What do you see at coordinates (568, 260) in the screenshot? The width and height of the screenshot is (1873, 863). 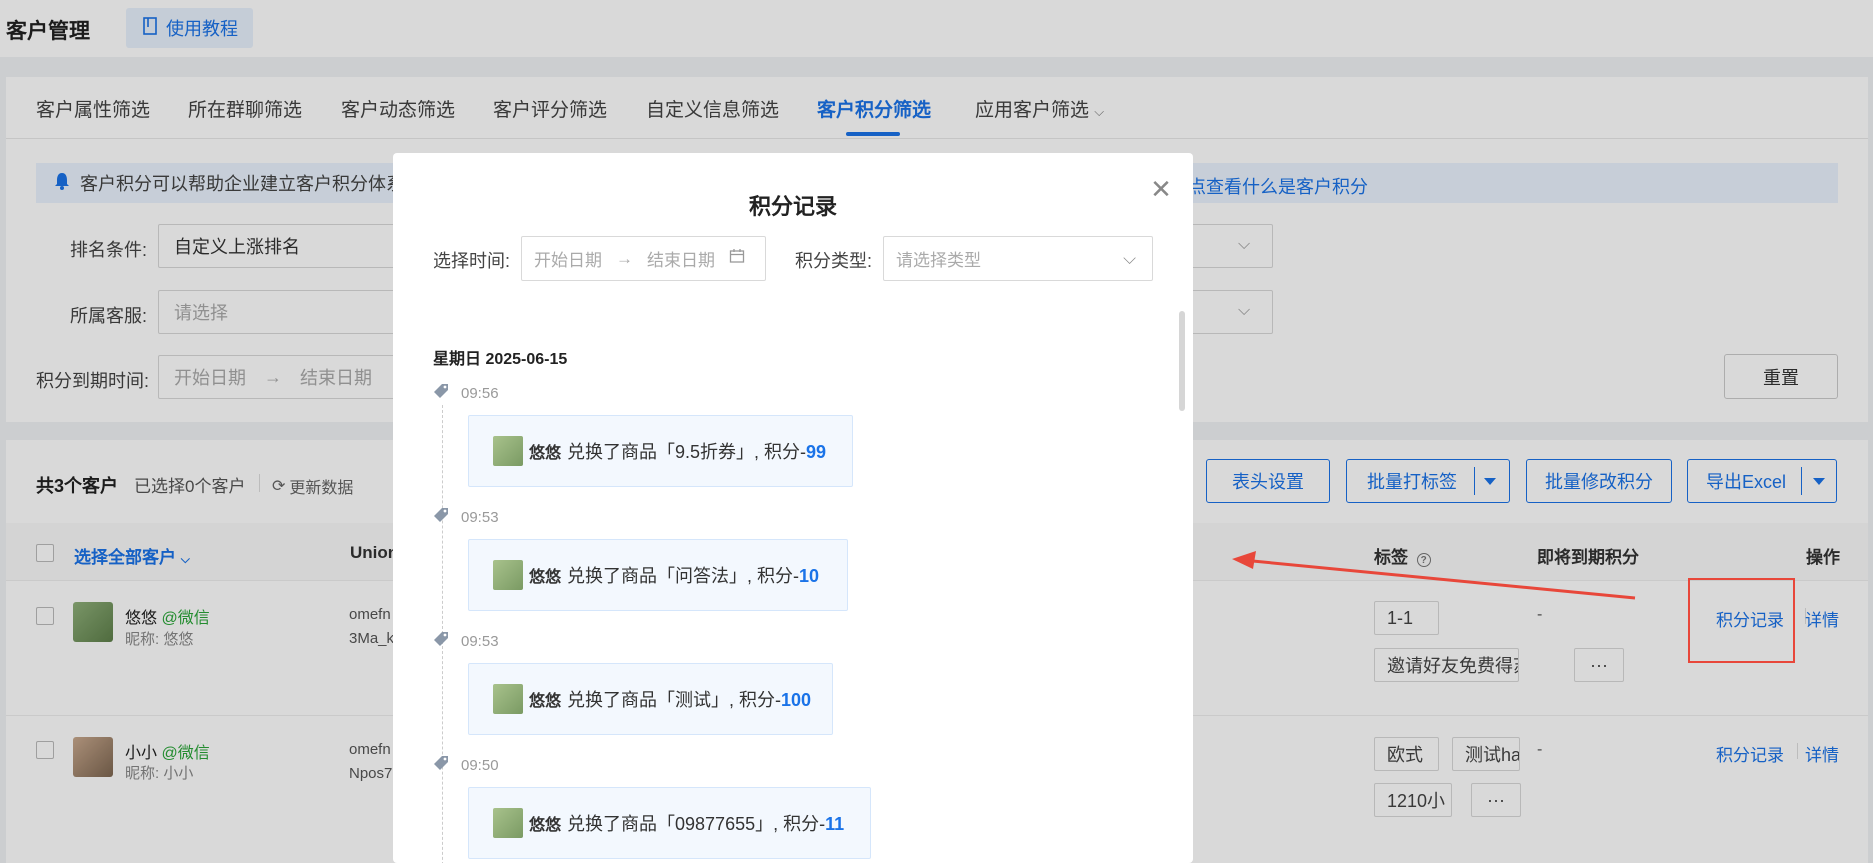 I see `start-date-placeholder: 开始日期` at bounding box center [568, 260].